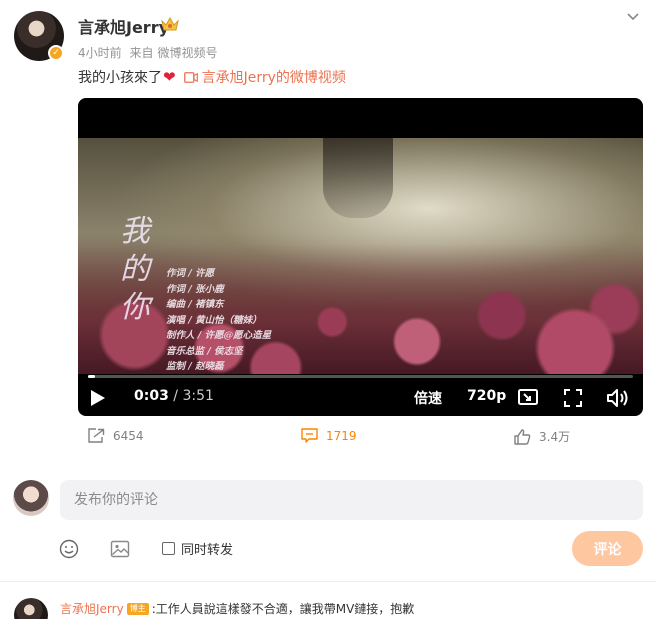 This screenshot has width=656, height=619. Describe the element at coordinates (618, 398) in the screenshot. I see `volume-icon` at that location.